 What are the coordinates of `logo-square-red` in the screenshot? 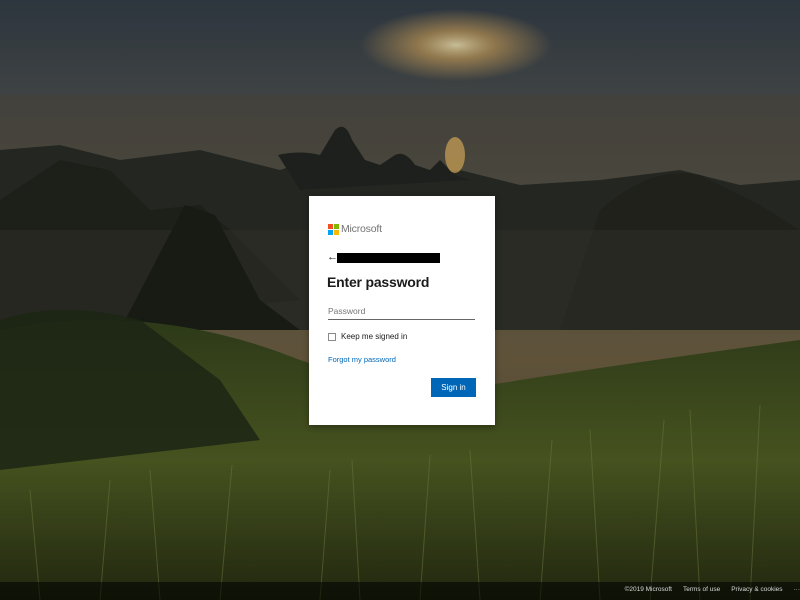 It's located at (330, 226).